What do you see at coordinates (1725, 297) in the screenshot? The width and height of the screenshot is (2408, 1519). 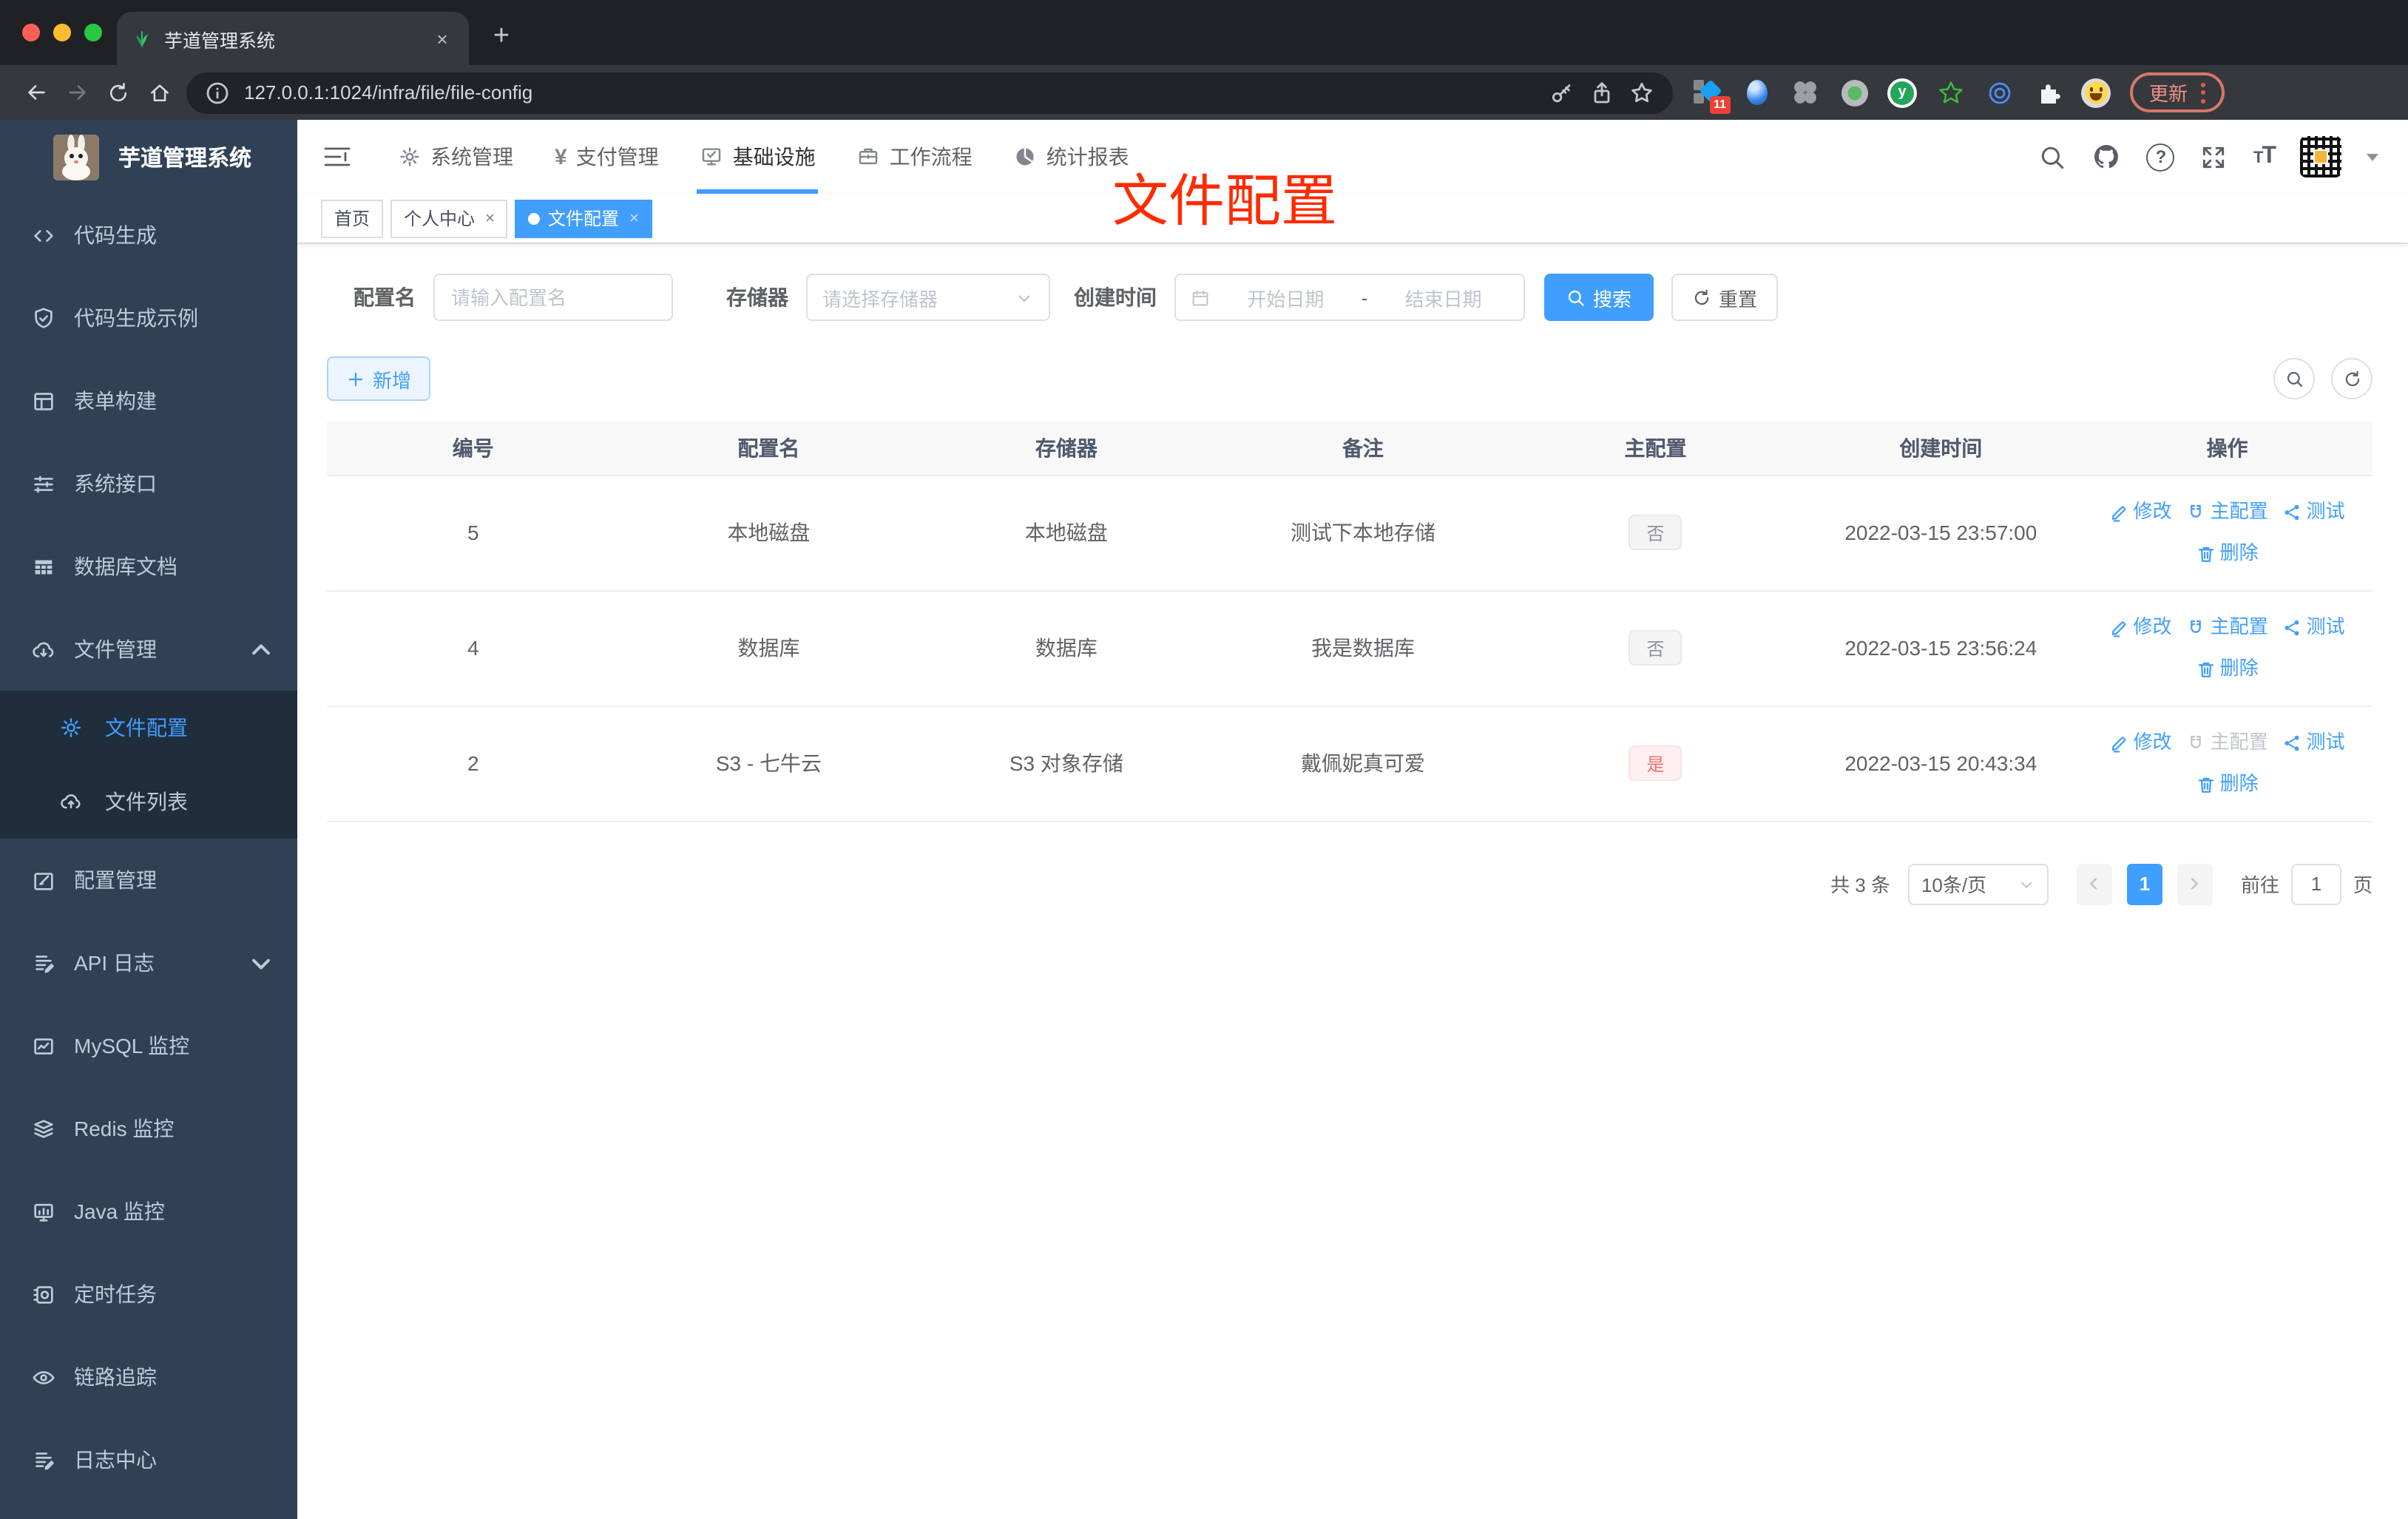 I see `reset-button: 重置` at bounding box center [1725, 297].